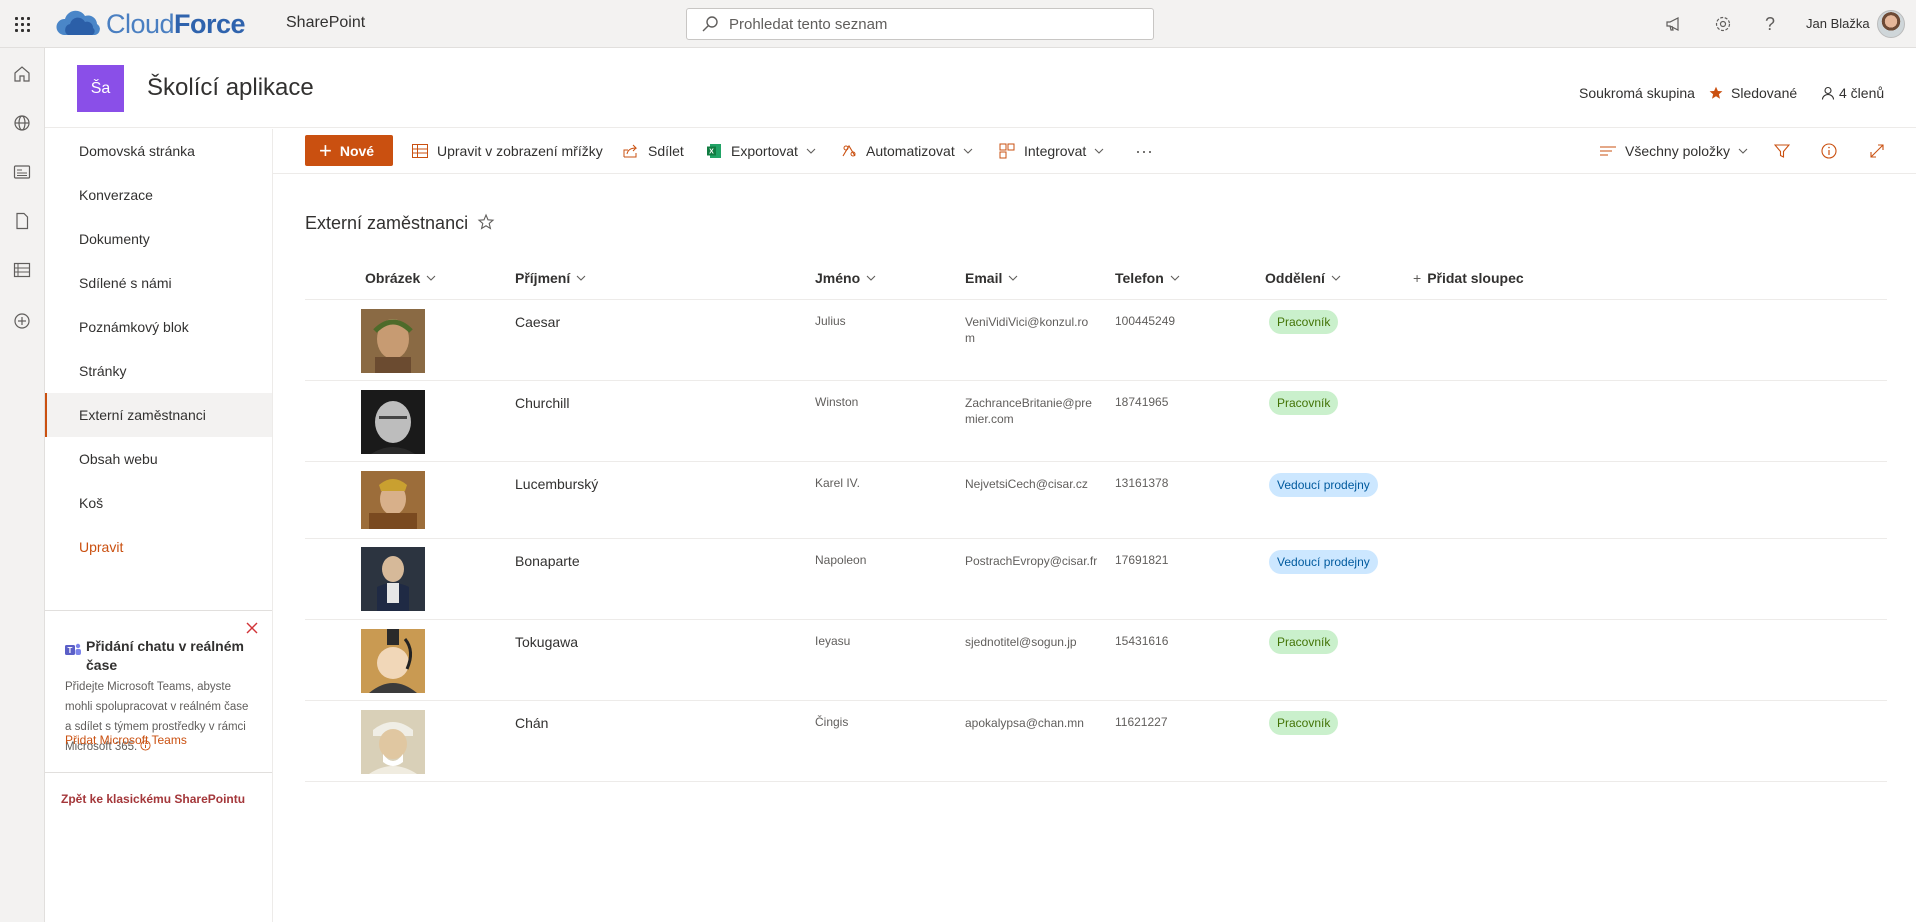 Image resolution: width=1916 pixels, height=922 pixels. I want to click on automate-button: Automatizovat, so click(906, 151).